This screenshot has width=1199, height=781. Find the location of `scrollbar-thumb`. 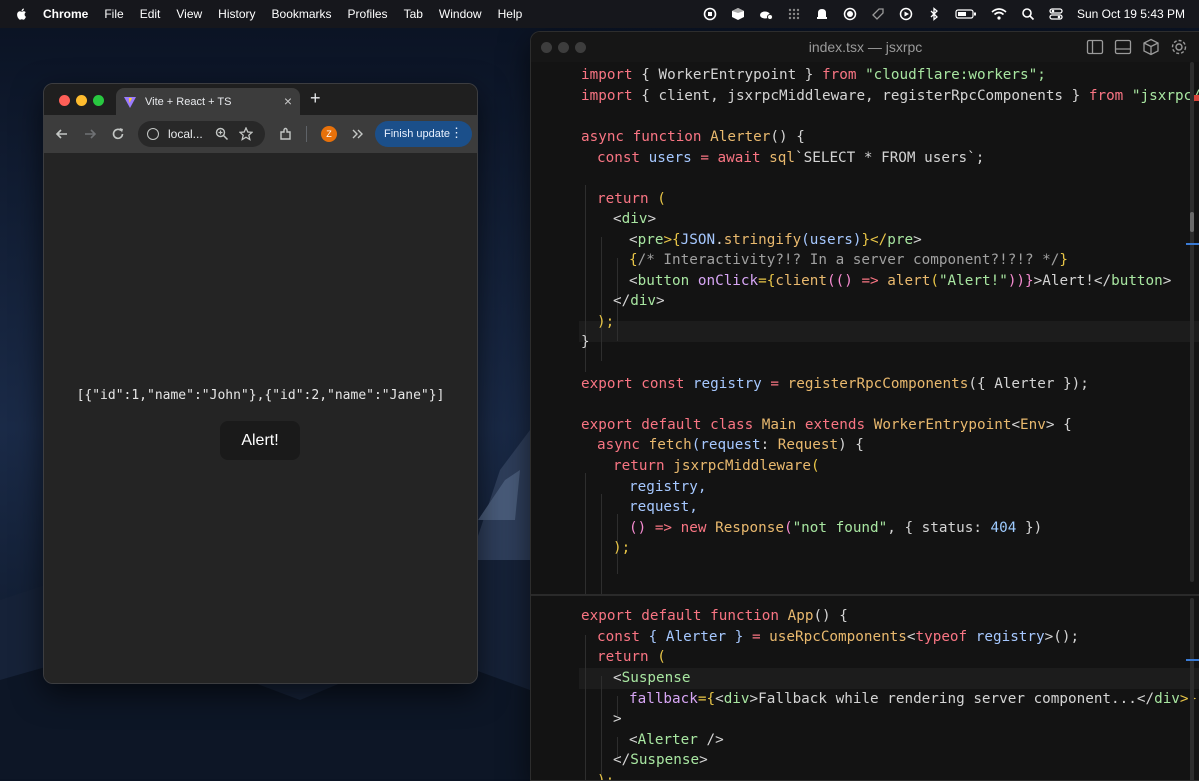

scrollbar-thumb is located at coordinates (1192, 222).